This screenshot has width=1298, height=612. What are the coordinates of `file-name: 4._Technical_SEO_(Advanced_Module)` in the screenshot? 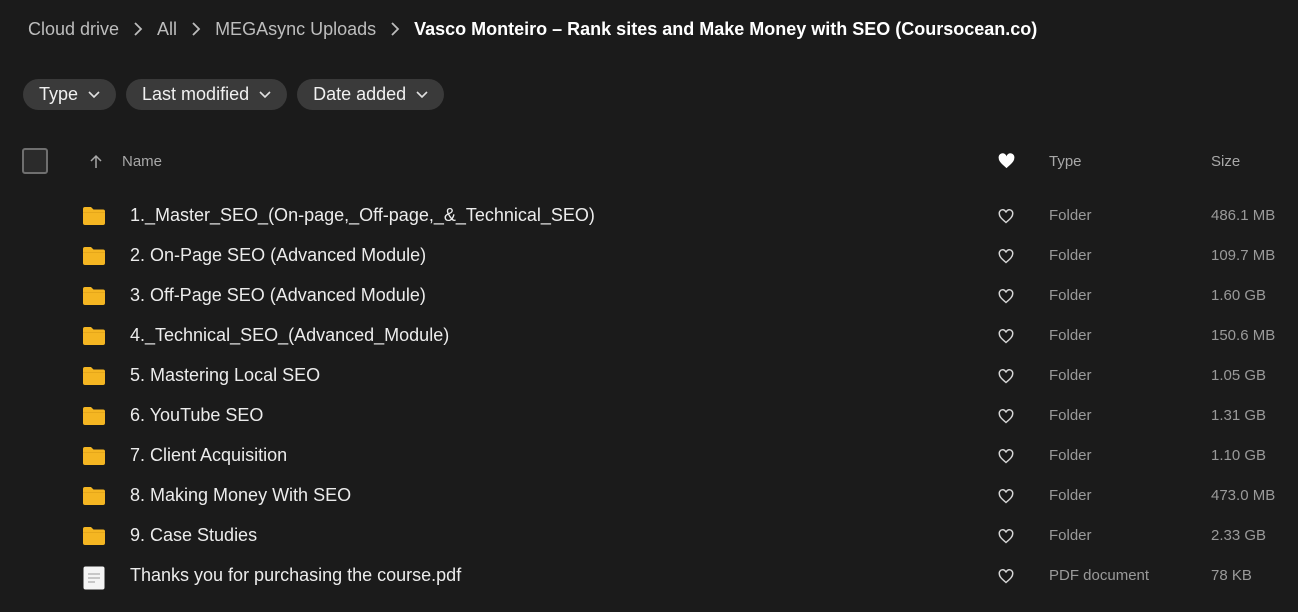 It's located at (290, 335).